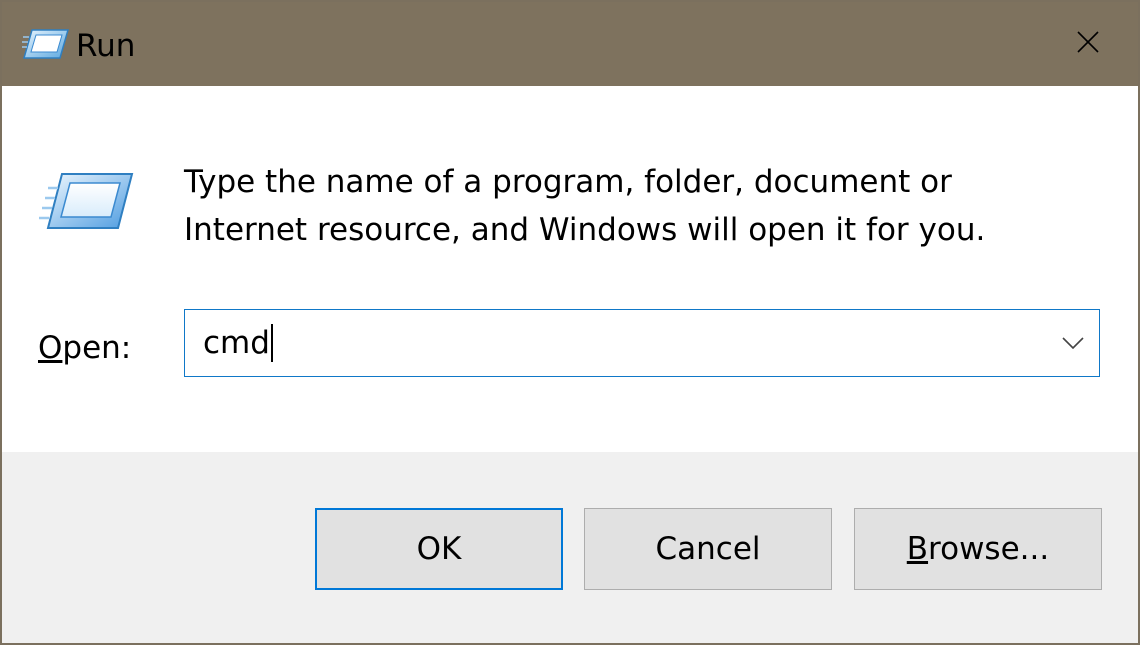 The image size is (1140, 645). I want to click on title-bar: Run, so click(570, 44).